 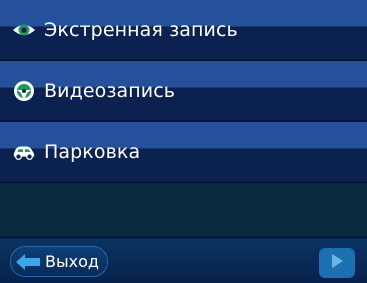 I want to click on menu-item-label: Видеозапись, so click(x=110, y=90).